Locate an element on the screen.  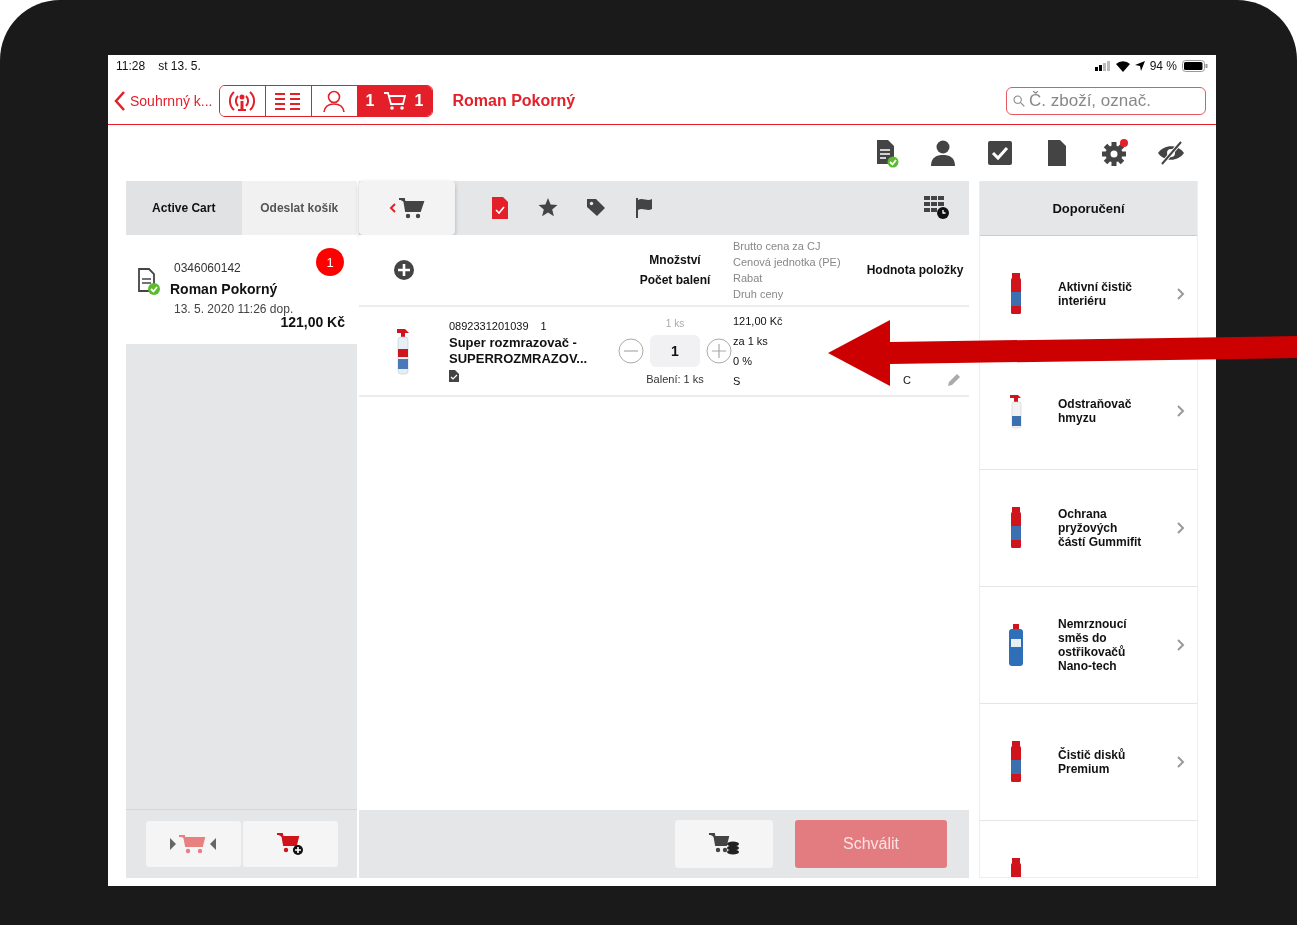
small-document-icon is located at coordinates (454, 376).